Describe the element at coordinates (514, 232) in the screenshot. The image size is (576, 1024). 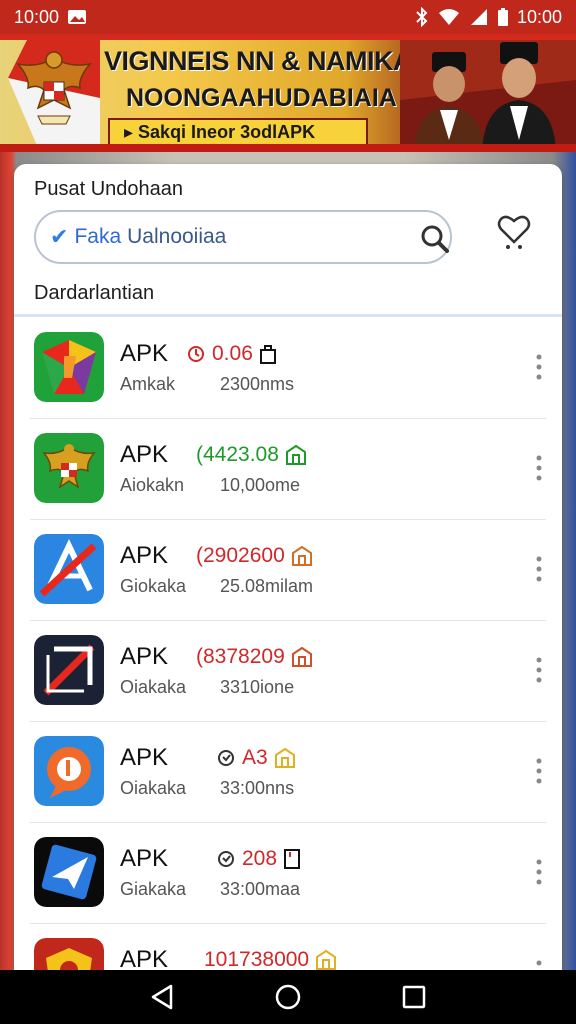
I see `favorite-heart-icon` at that location.